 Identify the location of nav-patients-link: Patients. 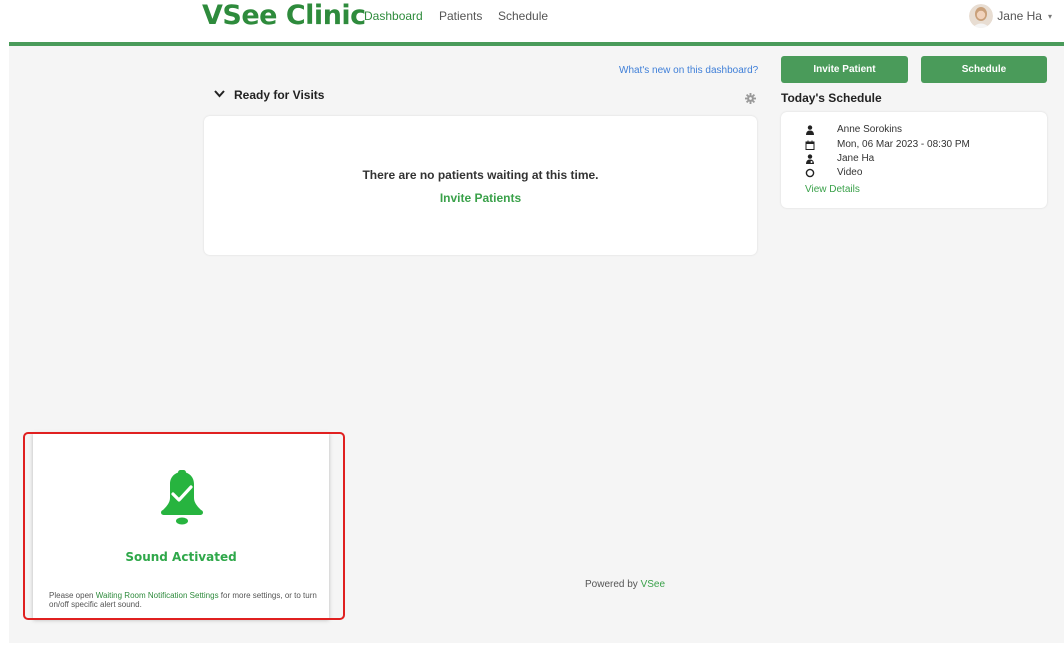
(460, 16).